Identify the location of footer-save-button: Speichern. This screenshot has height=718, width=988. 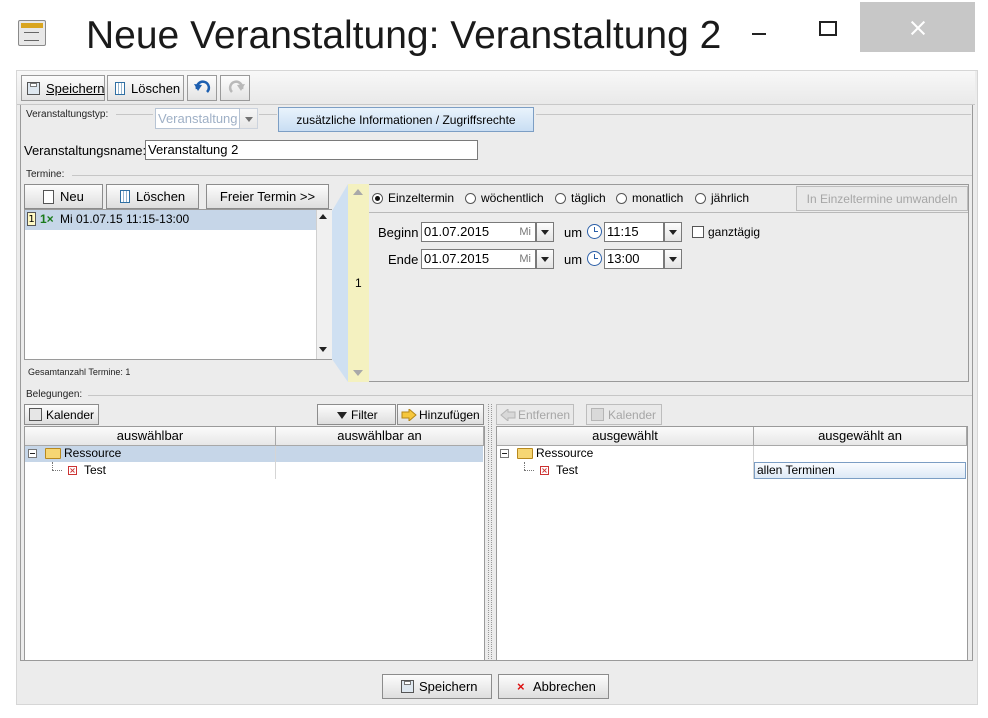
(437, 686).